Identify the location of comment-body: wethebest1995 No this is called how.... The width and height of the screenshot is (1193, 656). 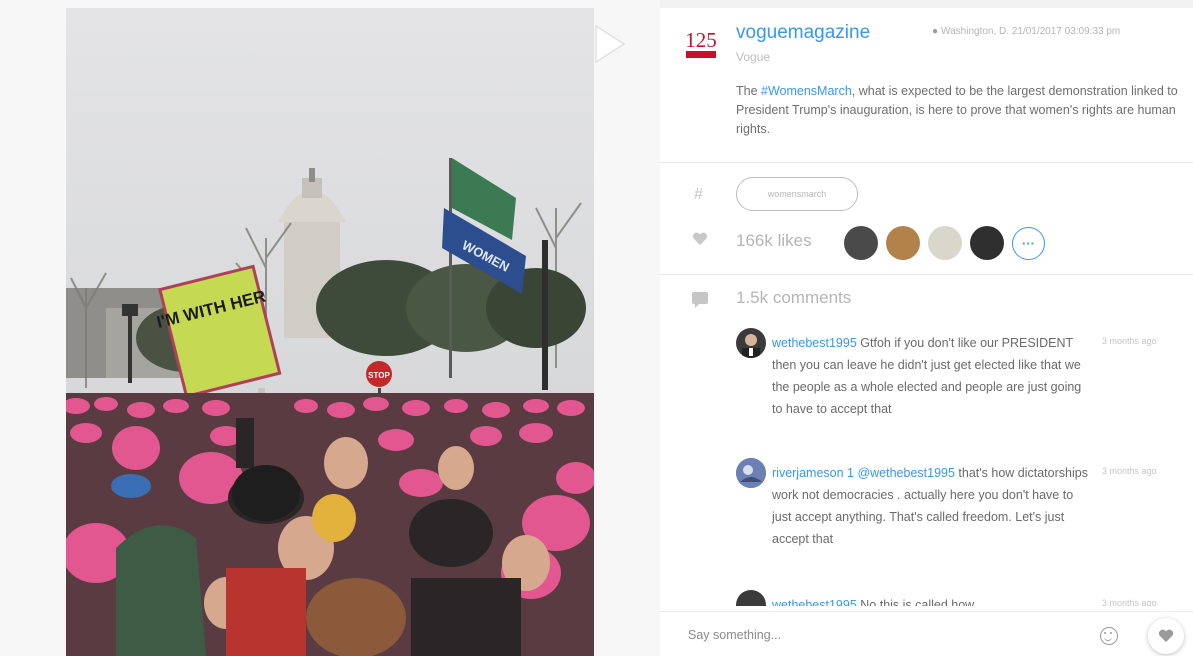
(932, 600).